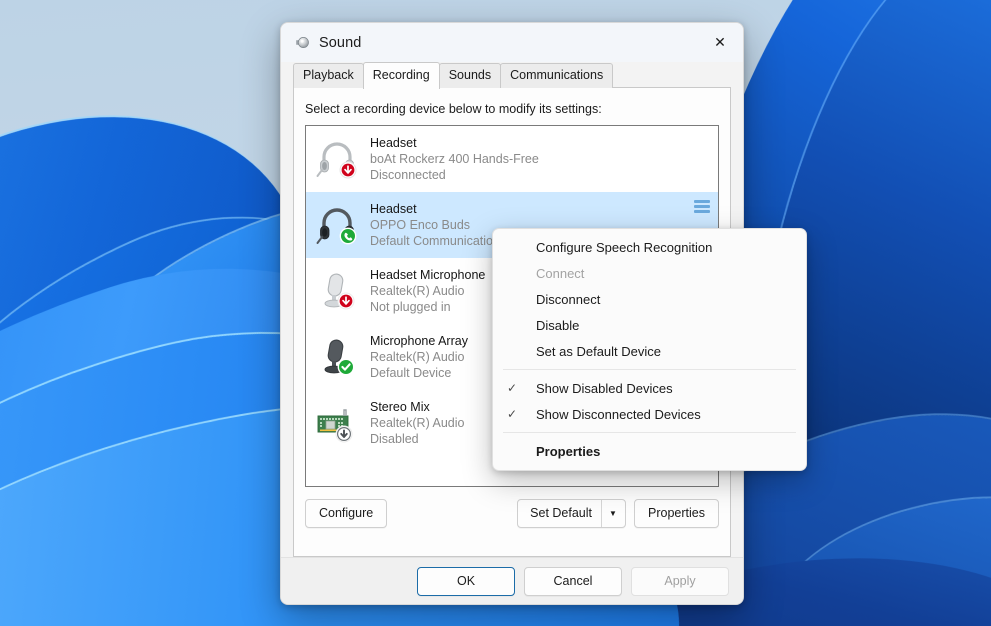  What do you see at coordinates (573, 581) in the screenshot?
I see `cancel-button: Cancel` at bounding box center [573, 581].